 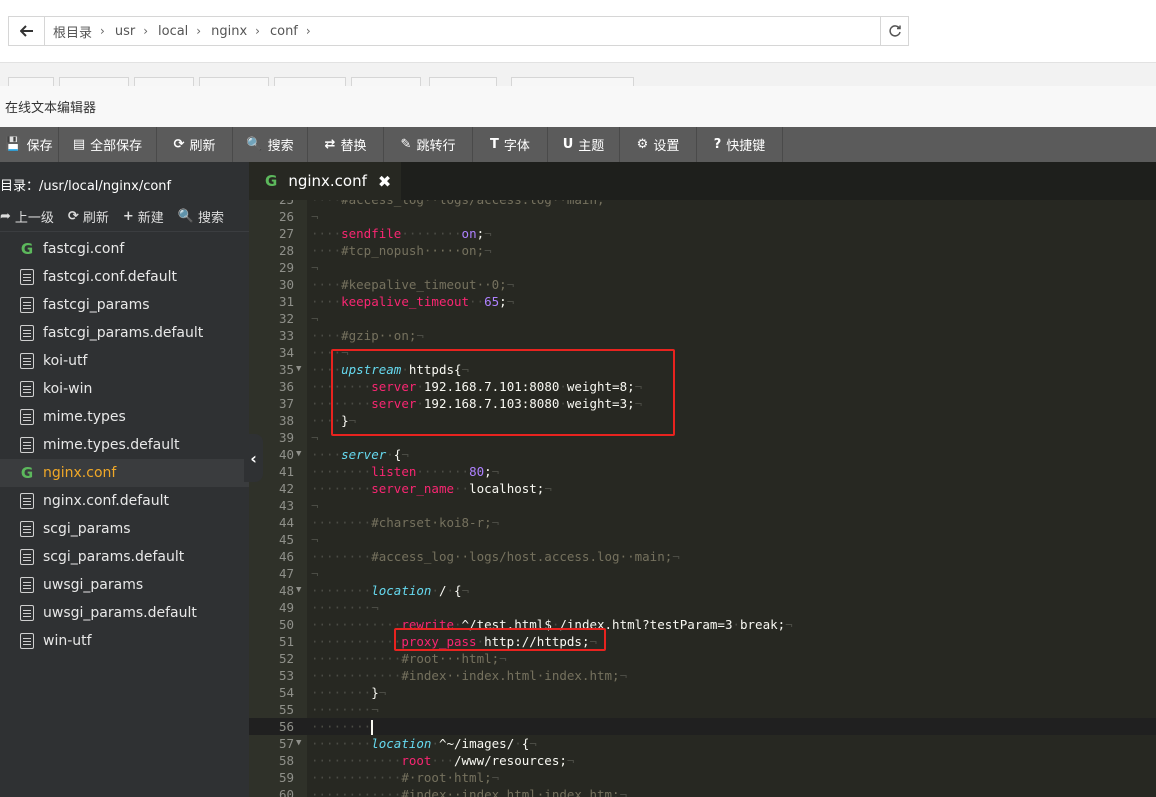 I want to click on file-item: uwsgi_params, so click(x=124, y=585).